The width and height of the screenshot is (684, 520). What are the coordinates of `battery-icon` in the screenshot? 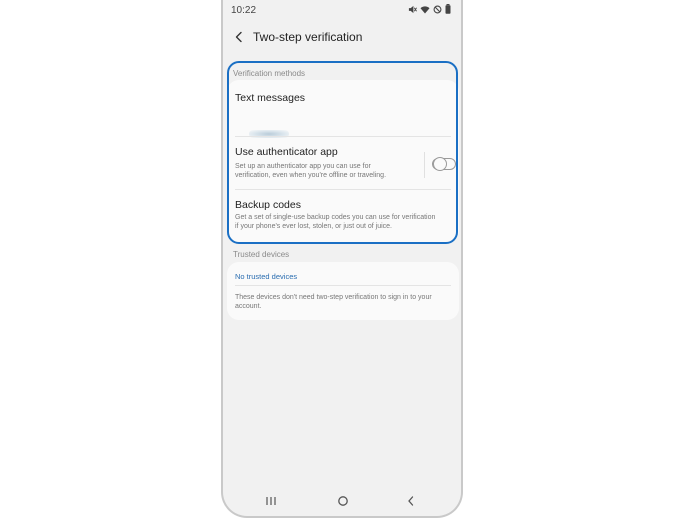 It's located at (448, 10).